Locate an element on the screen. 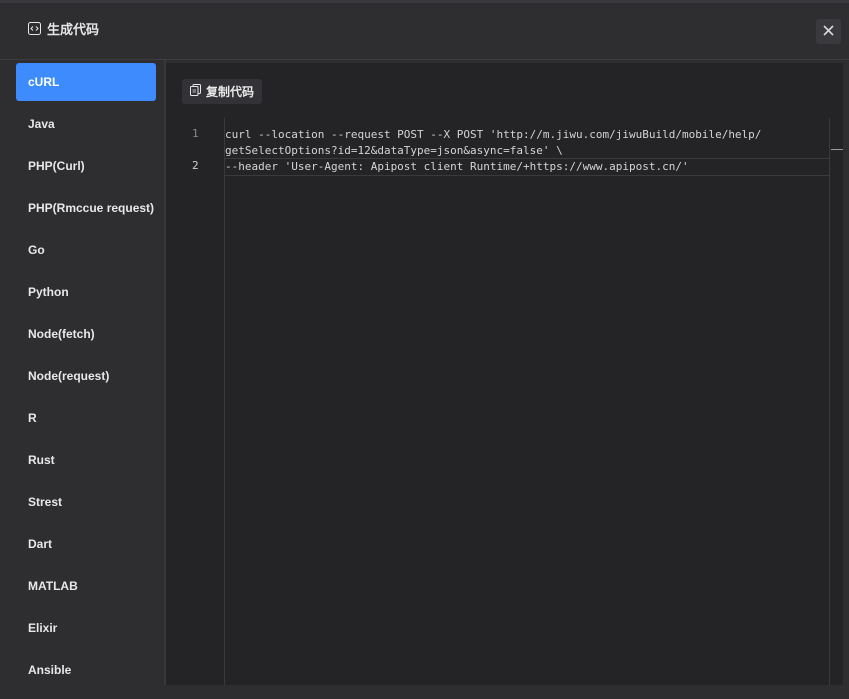  code-icon is located at coordinates (34, 28).